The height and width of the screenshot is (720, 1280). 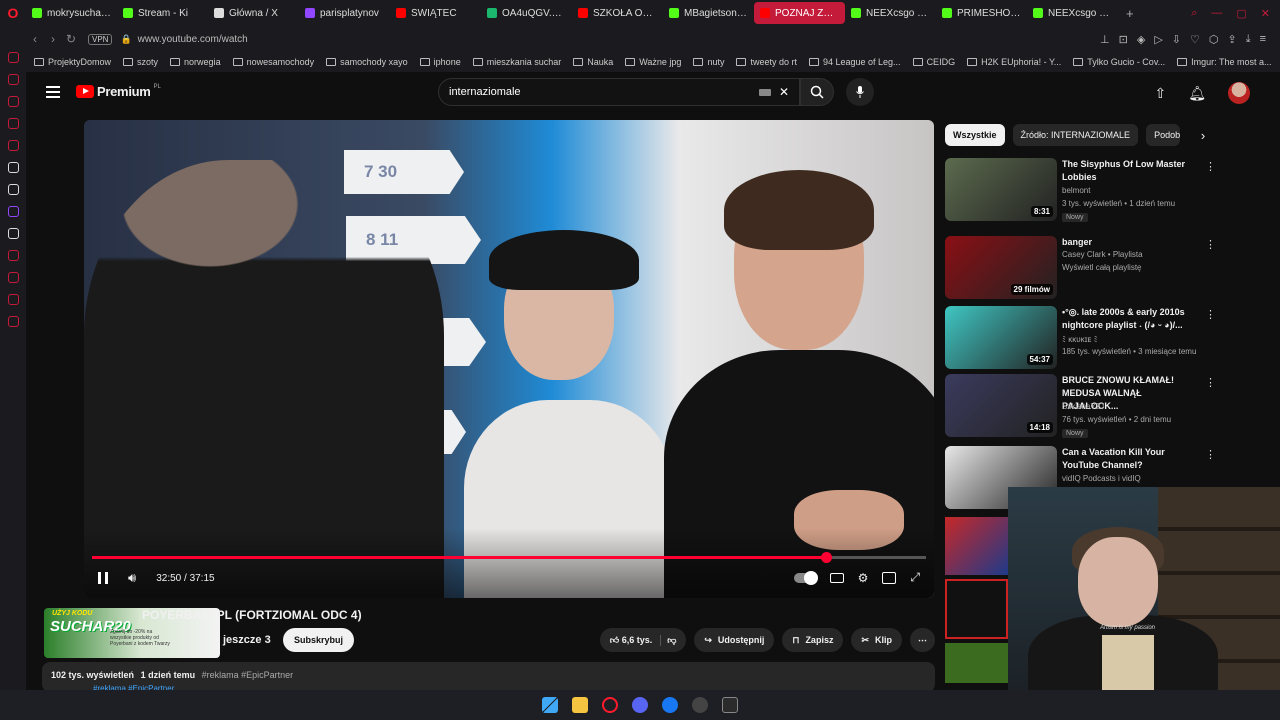 What do you see at coordinates (734, 640) in the screenshot?
I see `share-button: ↪ Udostępnij` at bounding box center [734, 640].